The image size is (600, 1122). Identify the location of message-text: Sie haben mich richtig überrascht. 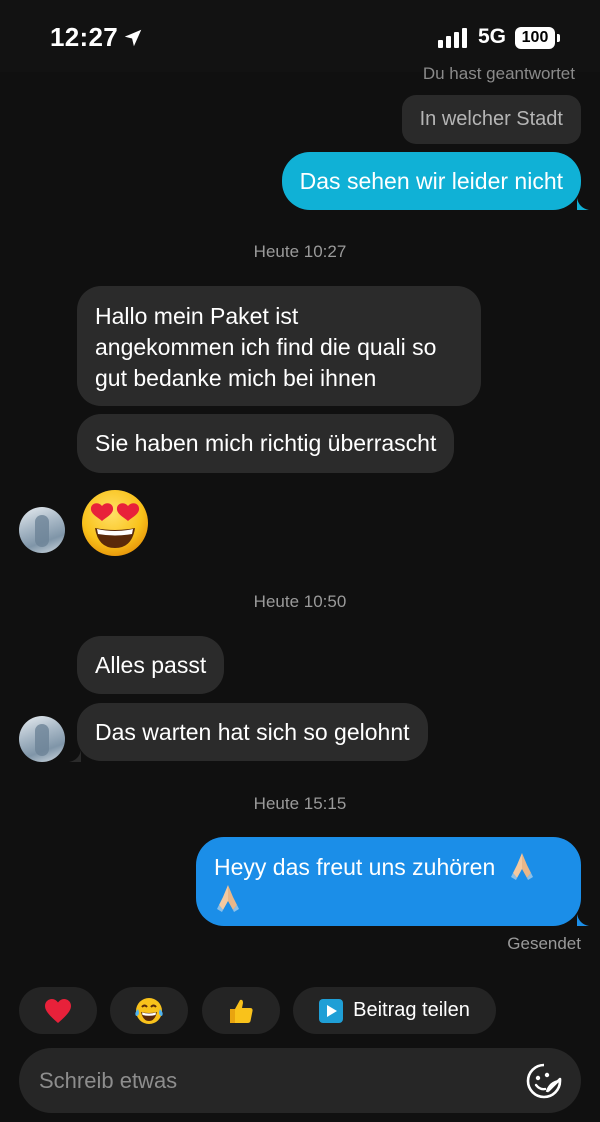
(266, 443).